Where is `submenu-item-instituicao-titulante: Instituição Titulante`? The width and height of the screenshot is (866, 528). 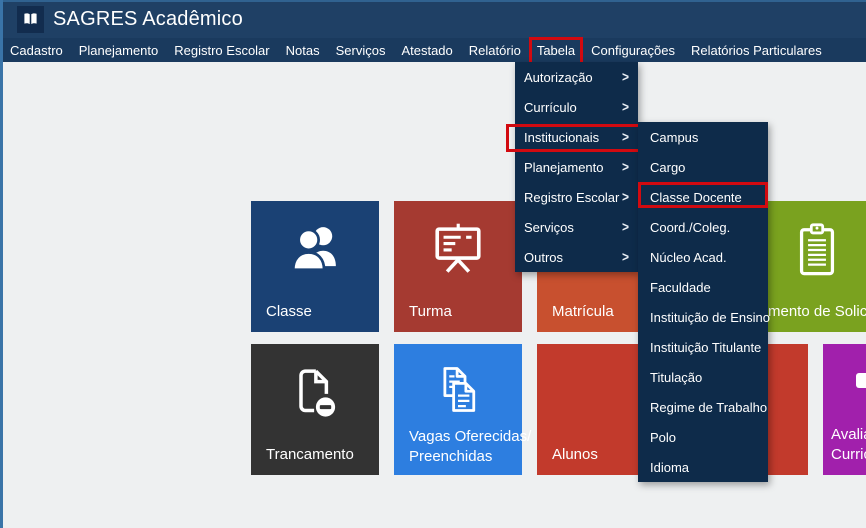 submenu-item-instituicao-titulante: Instituição Titulante is located at coordinates (703, 347).